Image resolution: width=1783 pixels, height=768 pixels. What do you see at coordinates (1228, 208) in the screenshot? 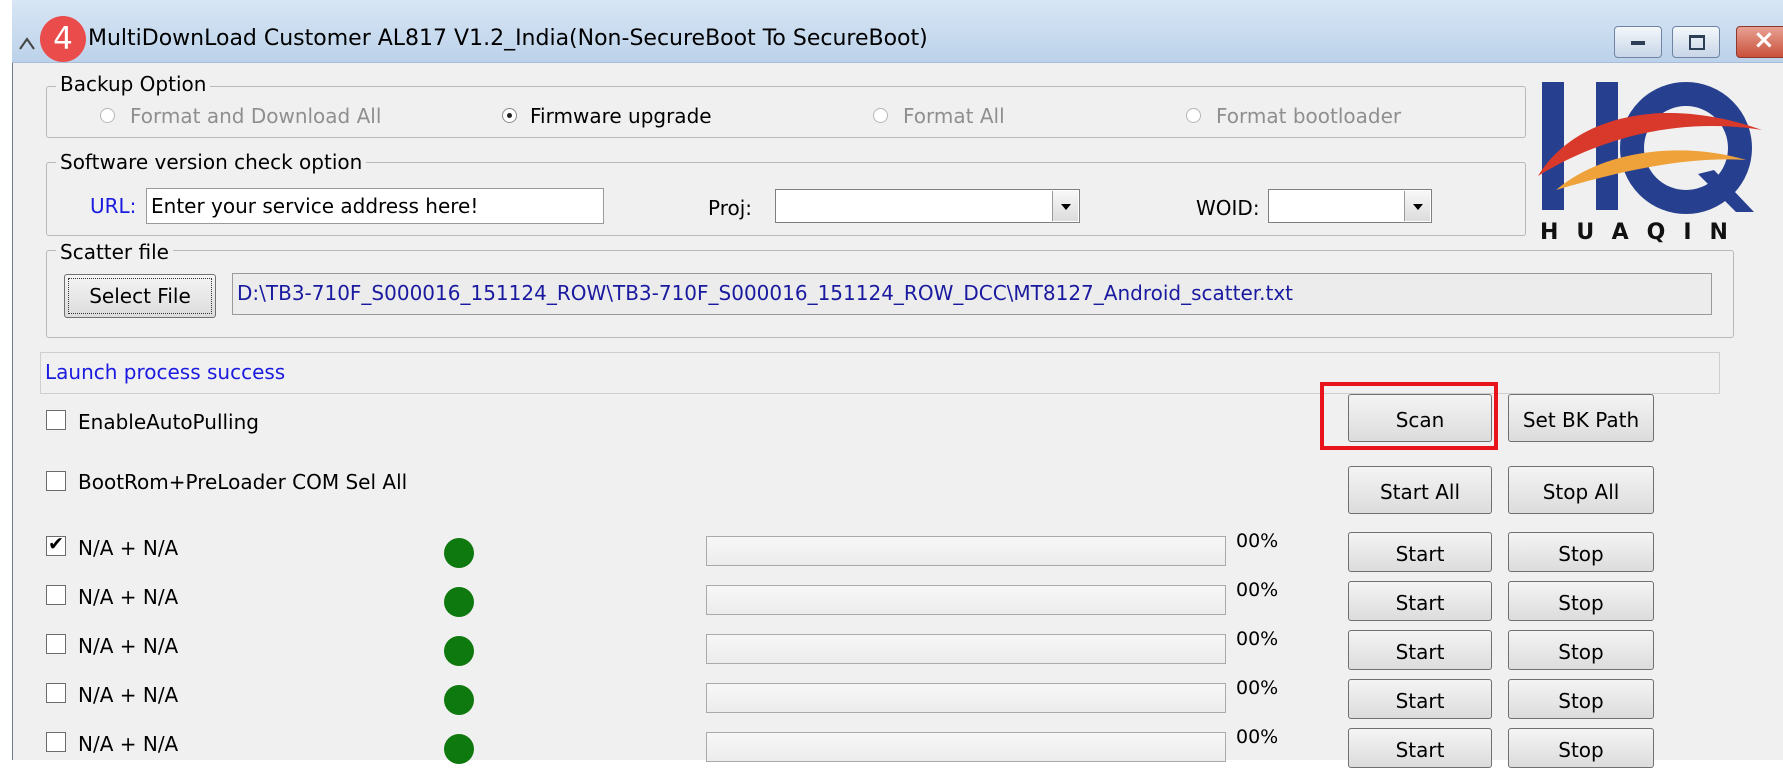
I see `woid-label: WOID:` at bounding box center [1228, 208].